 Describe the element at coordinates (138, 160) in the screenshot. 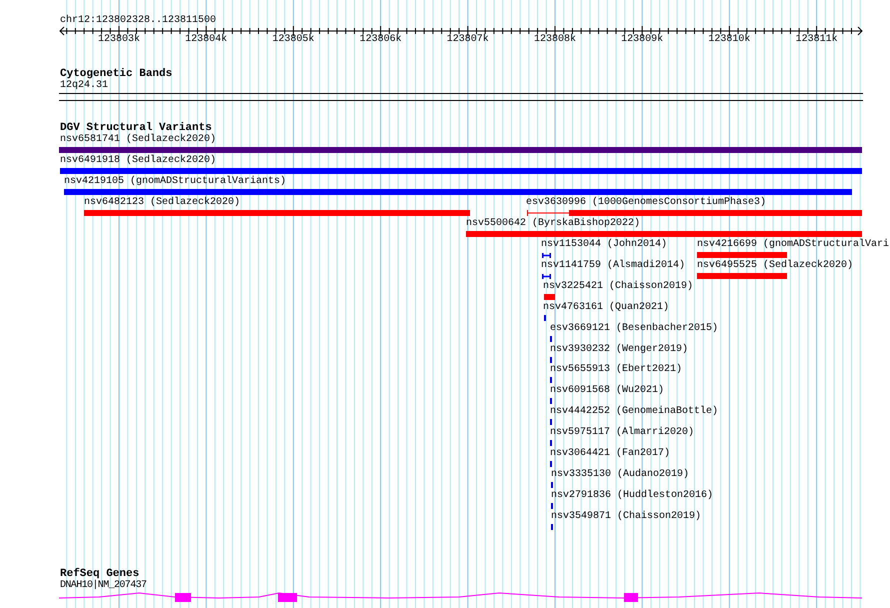

I see `variant-label: nsv6491918 (Sedlazeck2020)` at that location.